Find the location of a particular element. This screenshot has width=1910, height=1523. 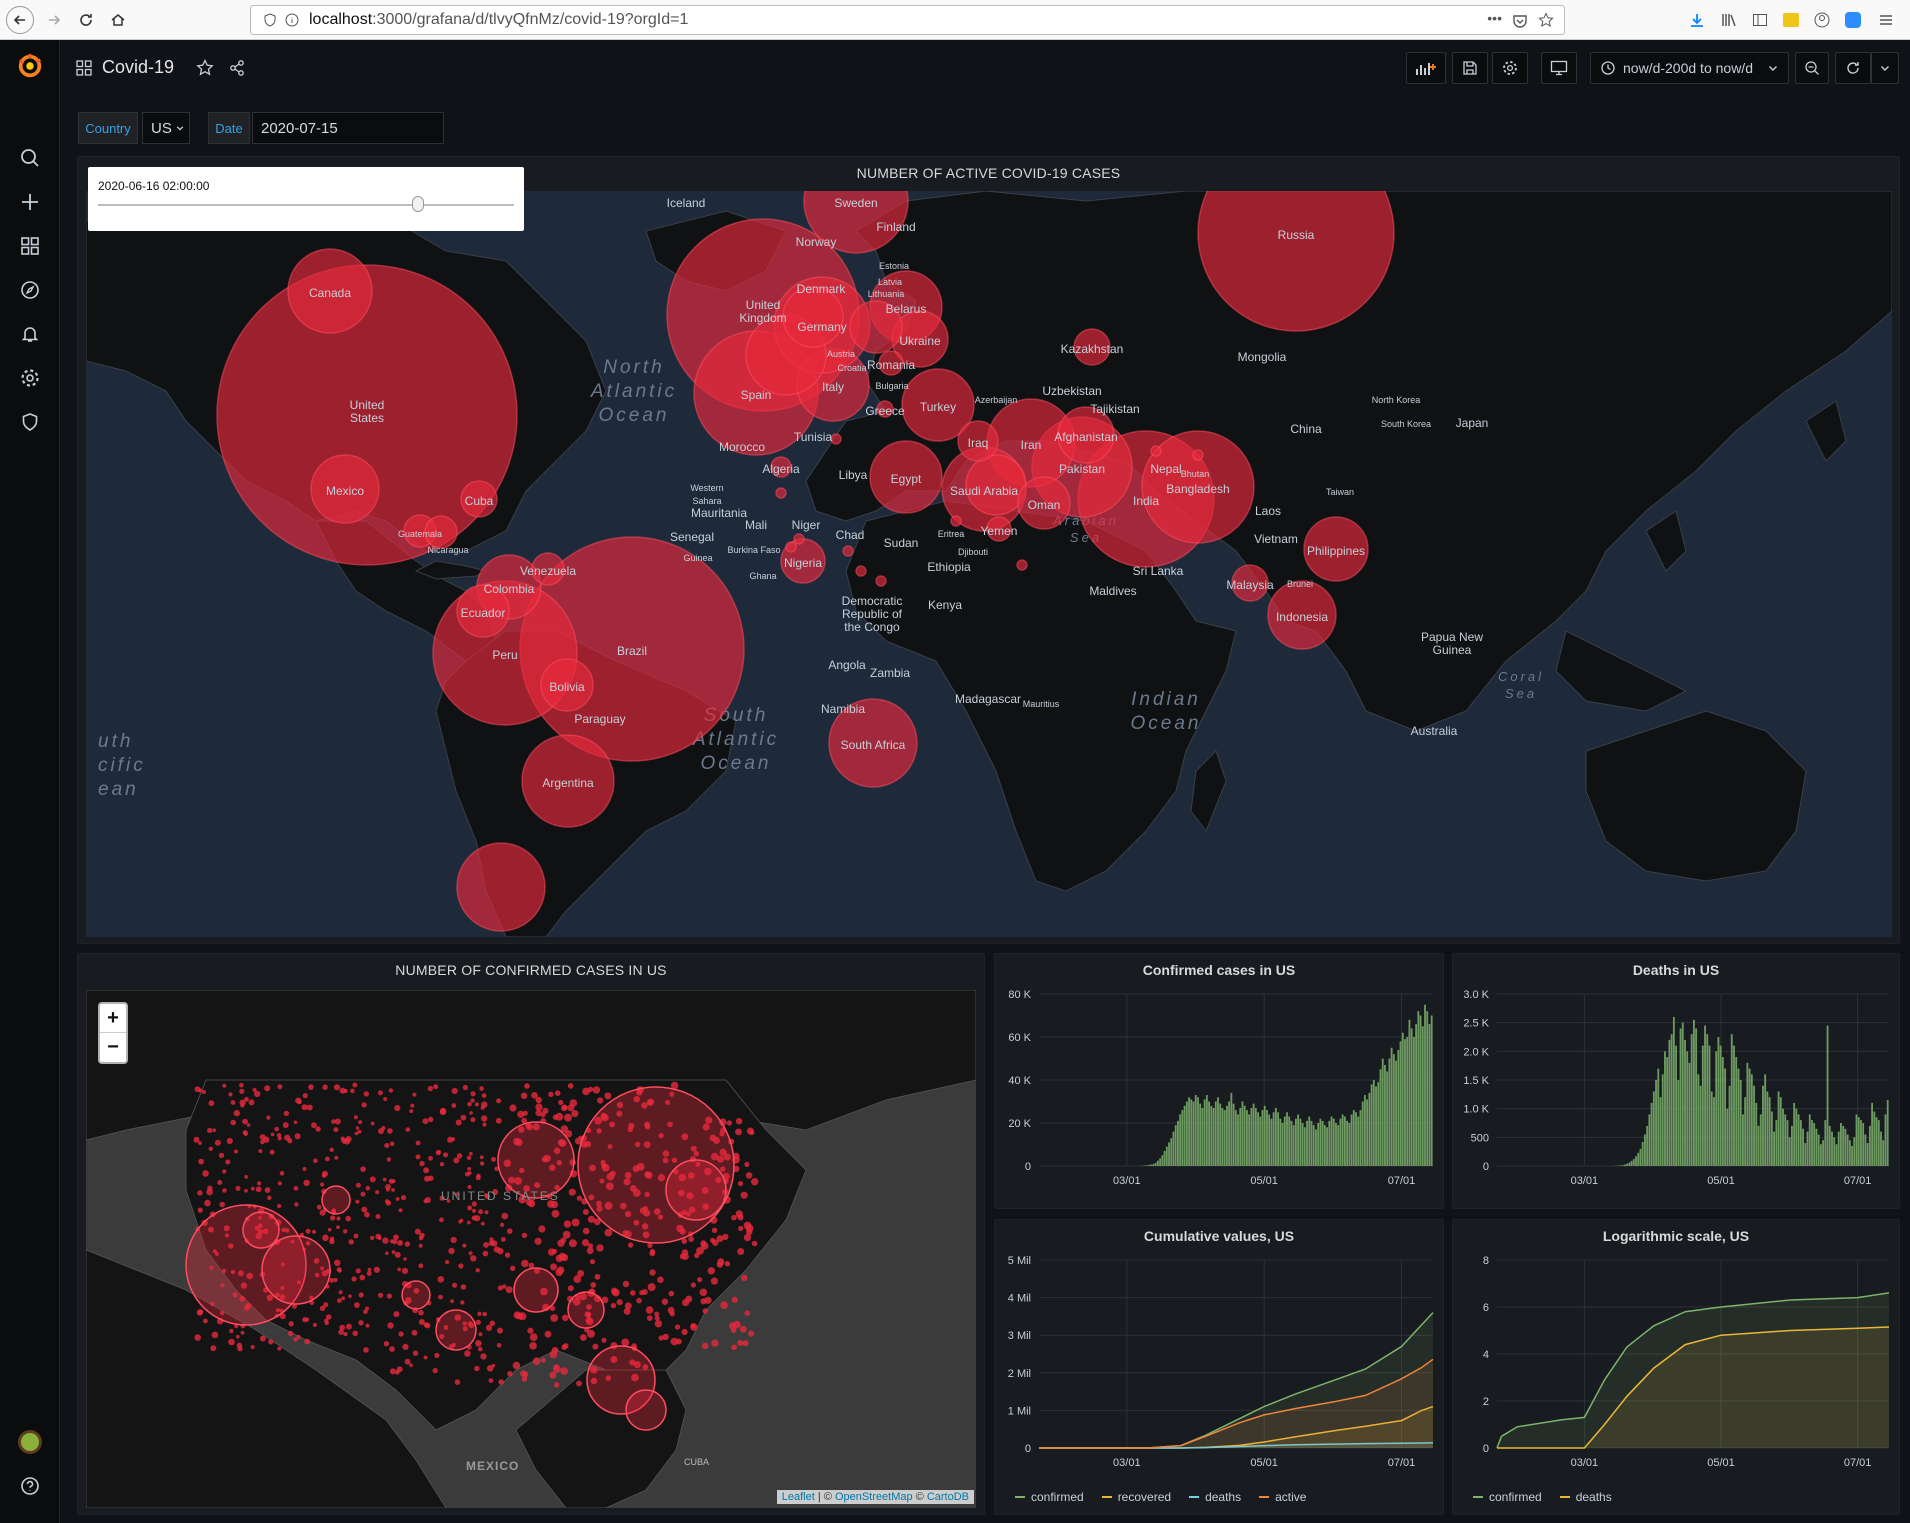

search-icon is located at coordinates (30, 158).